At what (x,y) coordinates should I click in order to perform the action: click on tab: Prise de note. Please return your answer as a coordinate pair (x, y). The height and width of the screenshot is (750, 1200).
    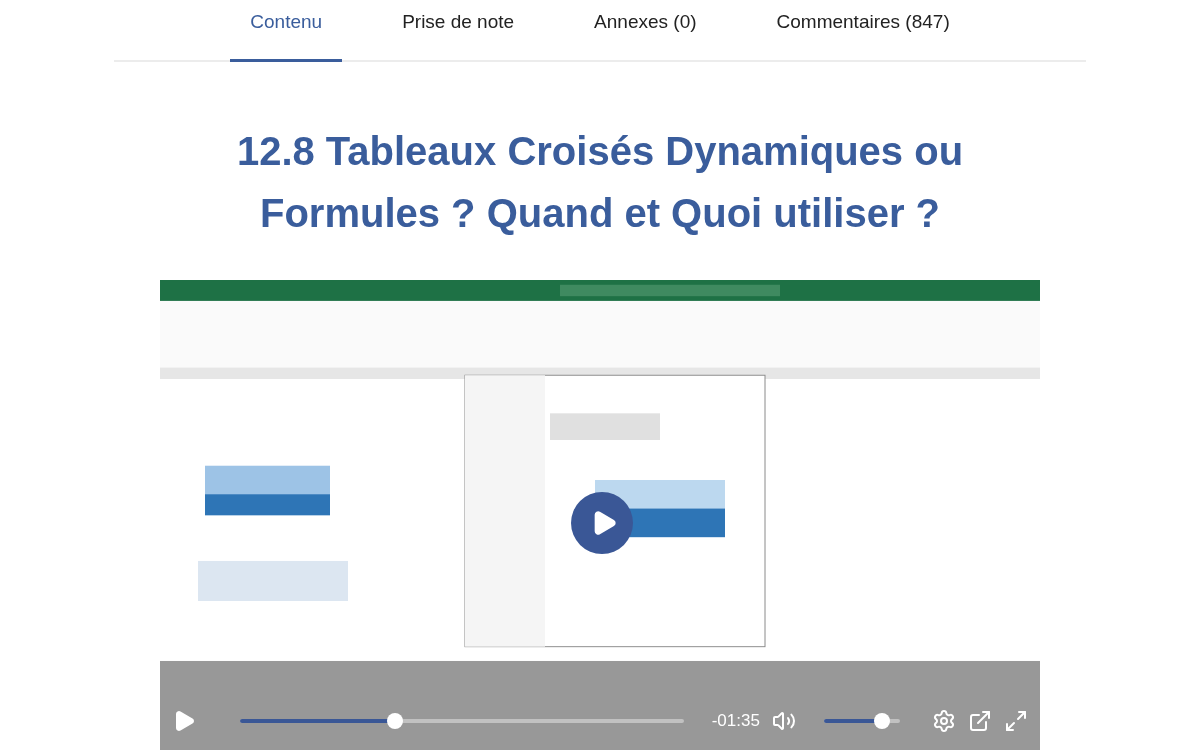
    Looking at the image, I should click on (458, 31).